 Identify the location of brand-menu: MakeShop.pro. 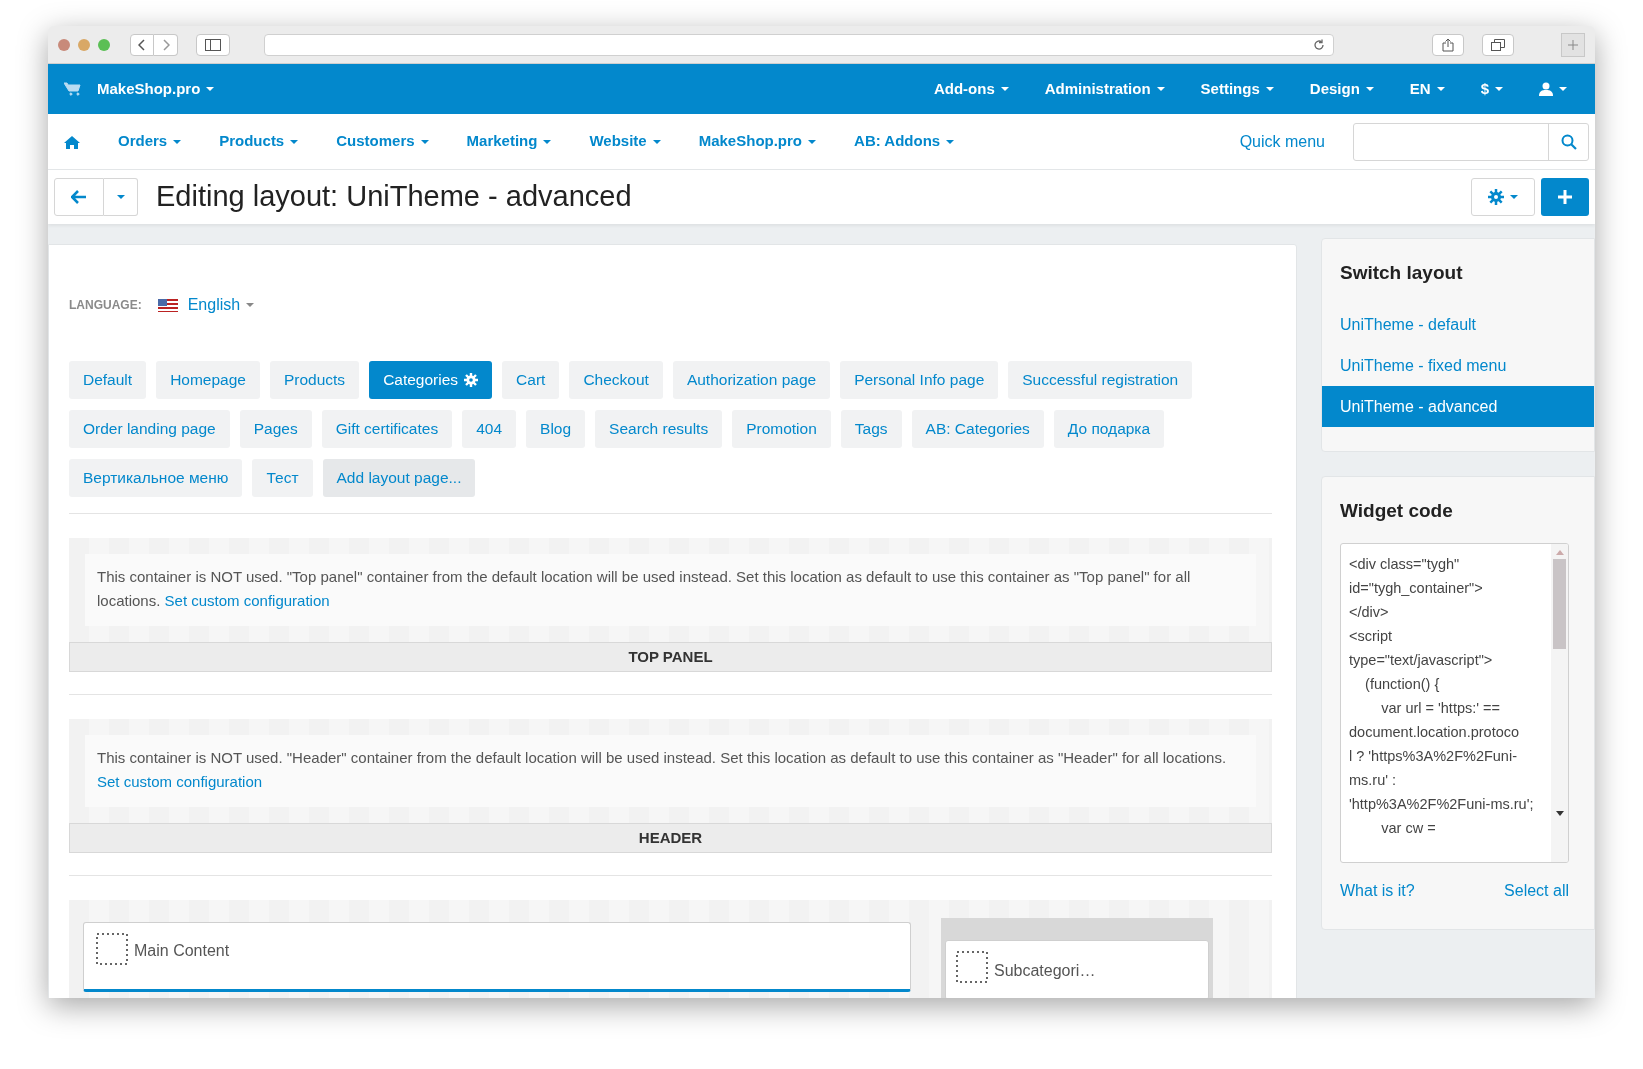
(139, 89).